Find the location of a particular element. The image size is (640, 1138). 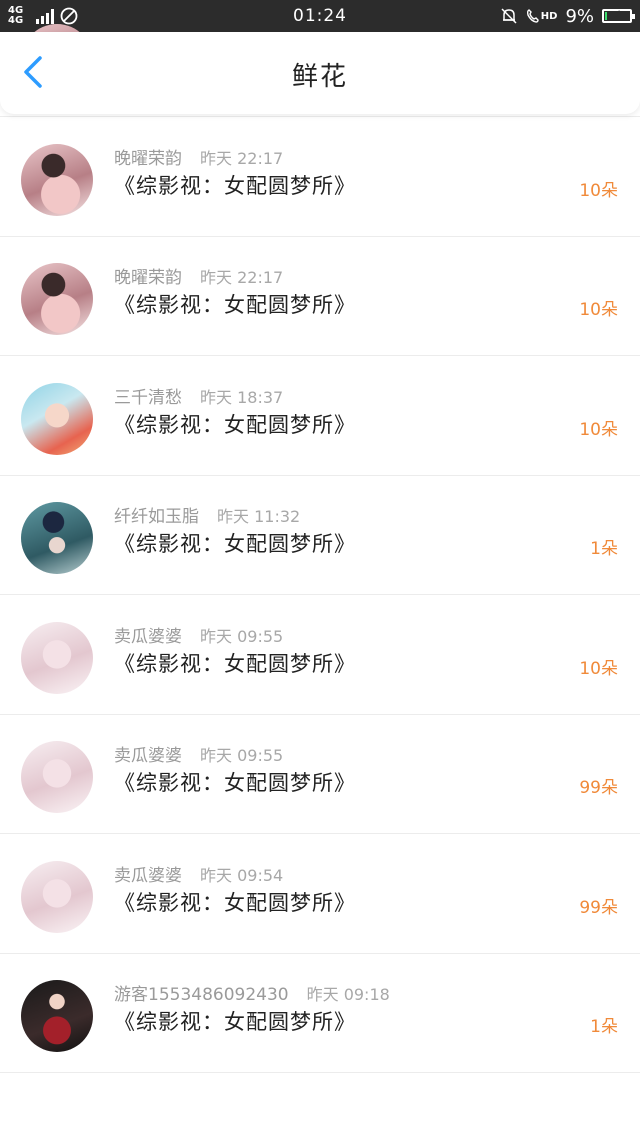

sender-name: 纤纤如玉脂 is located at coordinates (156, 517).